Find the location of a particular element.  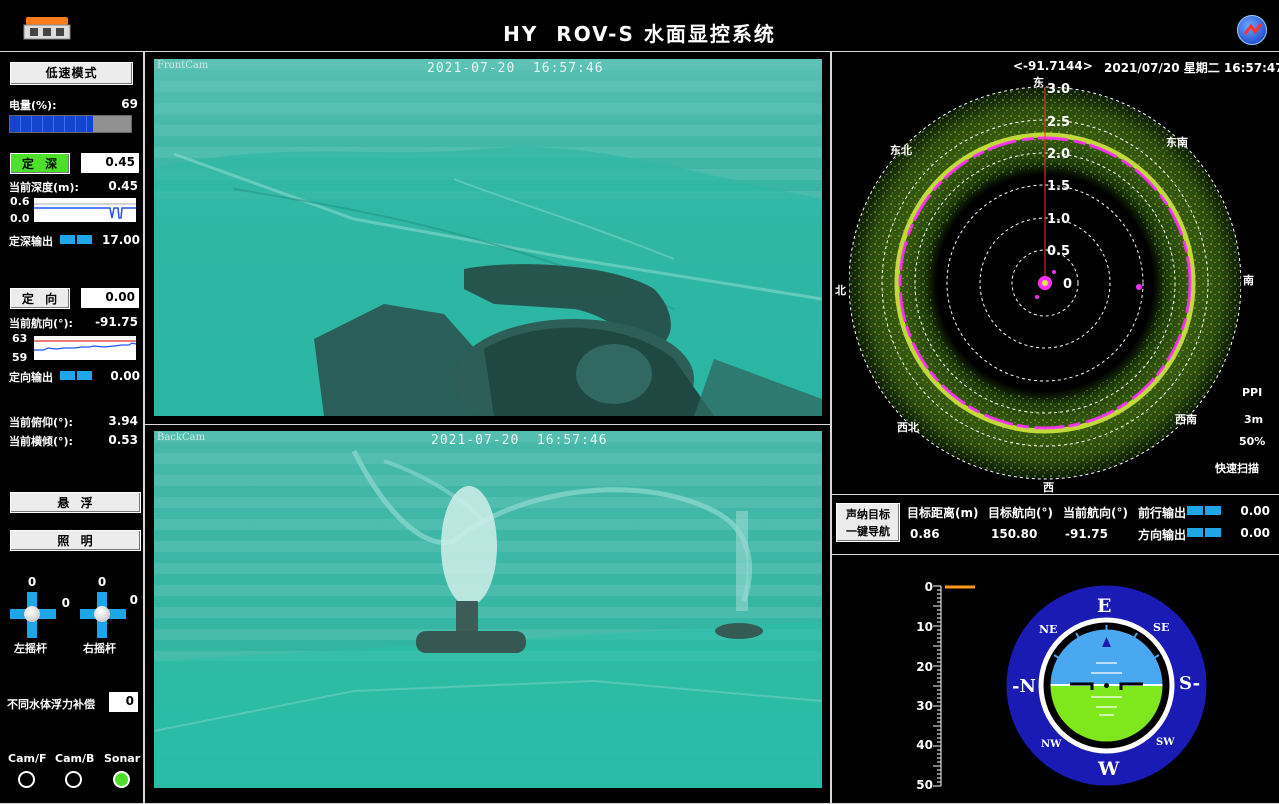

depth-scale: 0 10 20 30 40 50 is located at coordinates (945, 686).